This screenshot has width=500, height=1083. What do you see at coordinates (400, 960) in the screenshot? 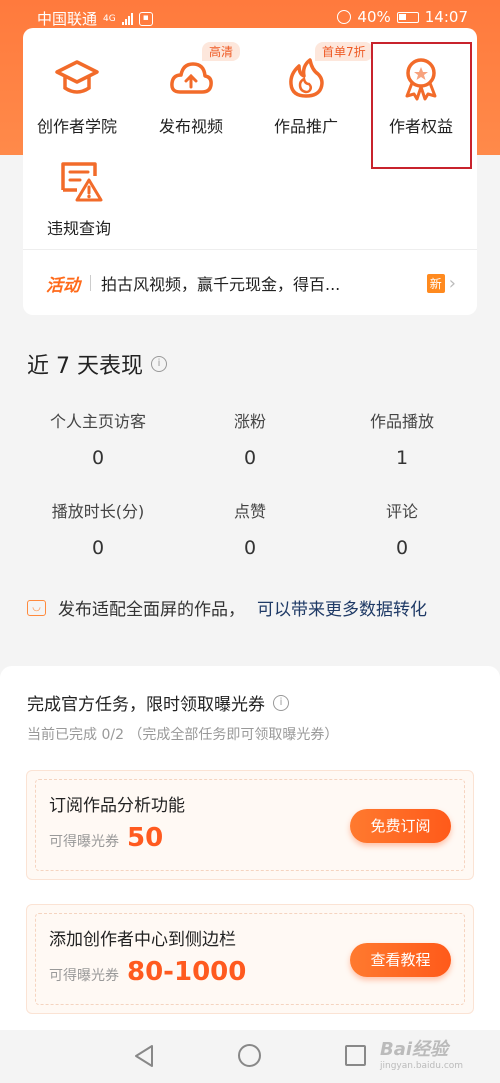
I see `tutorial-button: 查看教程` at bounding box center [400, 960].